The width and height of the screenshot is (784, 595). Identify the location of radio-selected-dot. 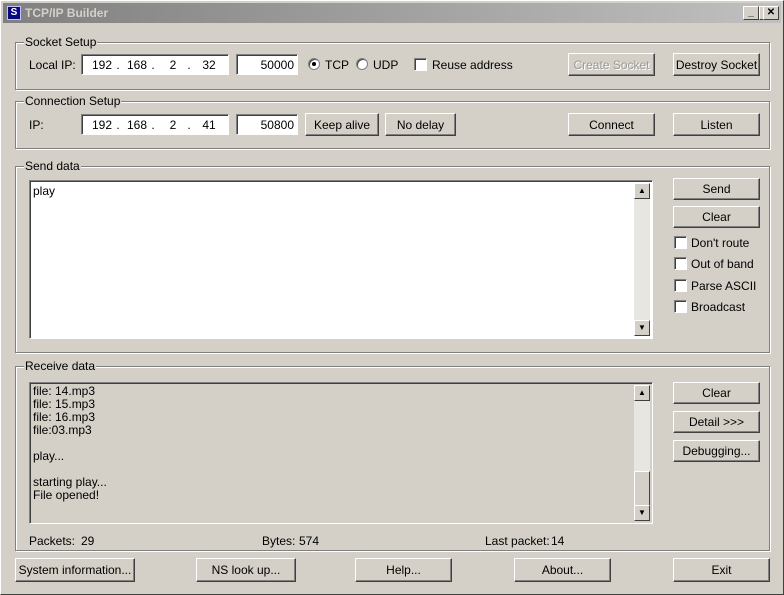
(314, 64).